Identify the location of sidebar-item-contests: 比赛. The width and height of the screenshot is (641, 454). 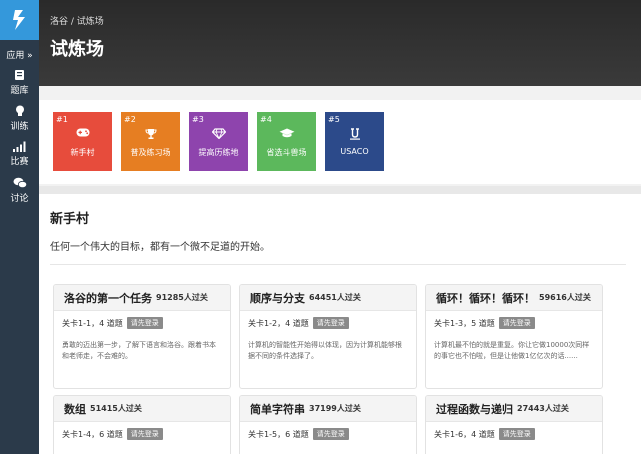
(19, 154).